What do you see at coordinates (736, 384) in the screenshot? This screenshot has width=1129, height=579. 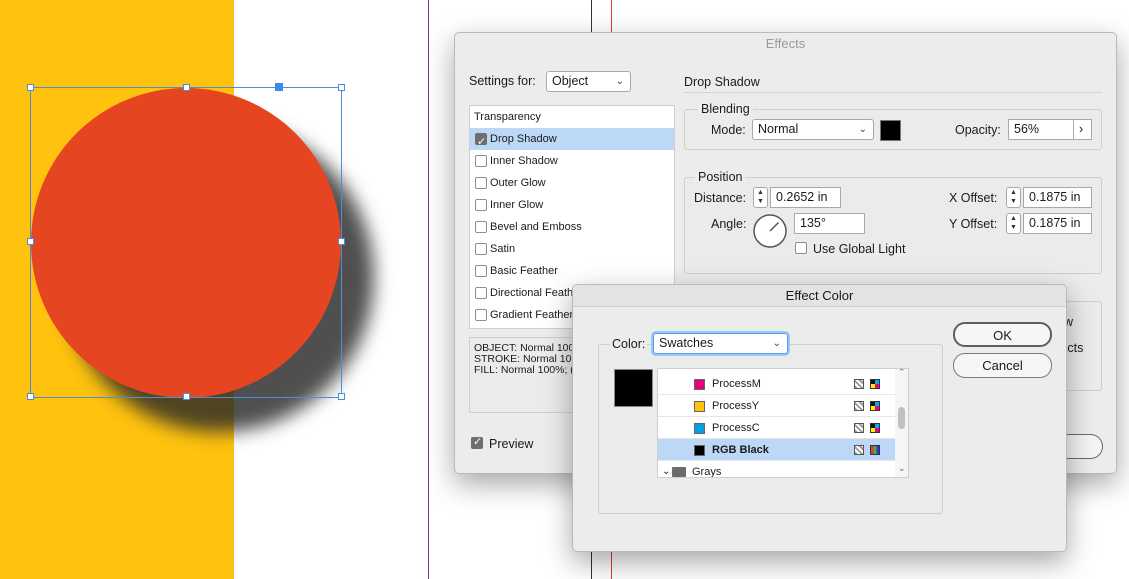 I see `swatch-name: ProcessM` at bounding box center [736, 384].